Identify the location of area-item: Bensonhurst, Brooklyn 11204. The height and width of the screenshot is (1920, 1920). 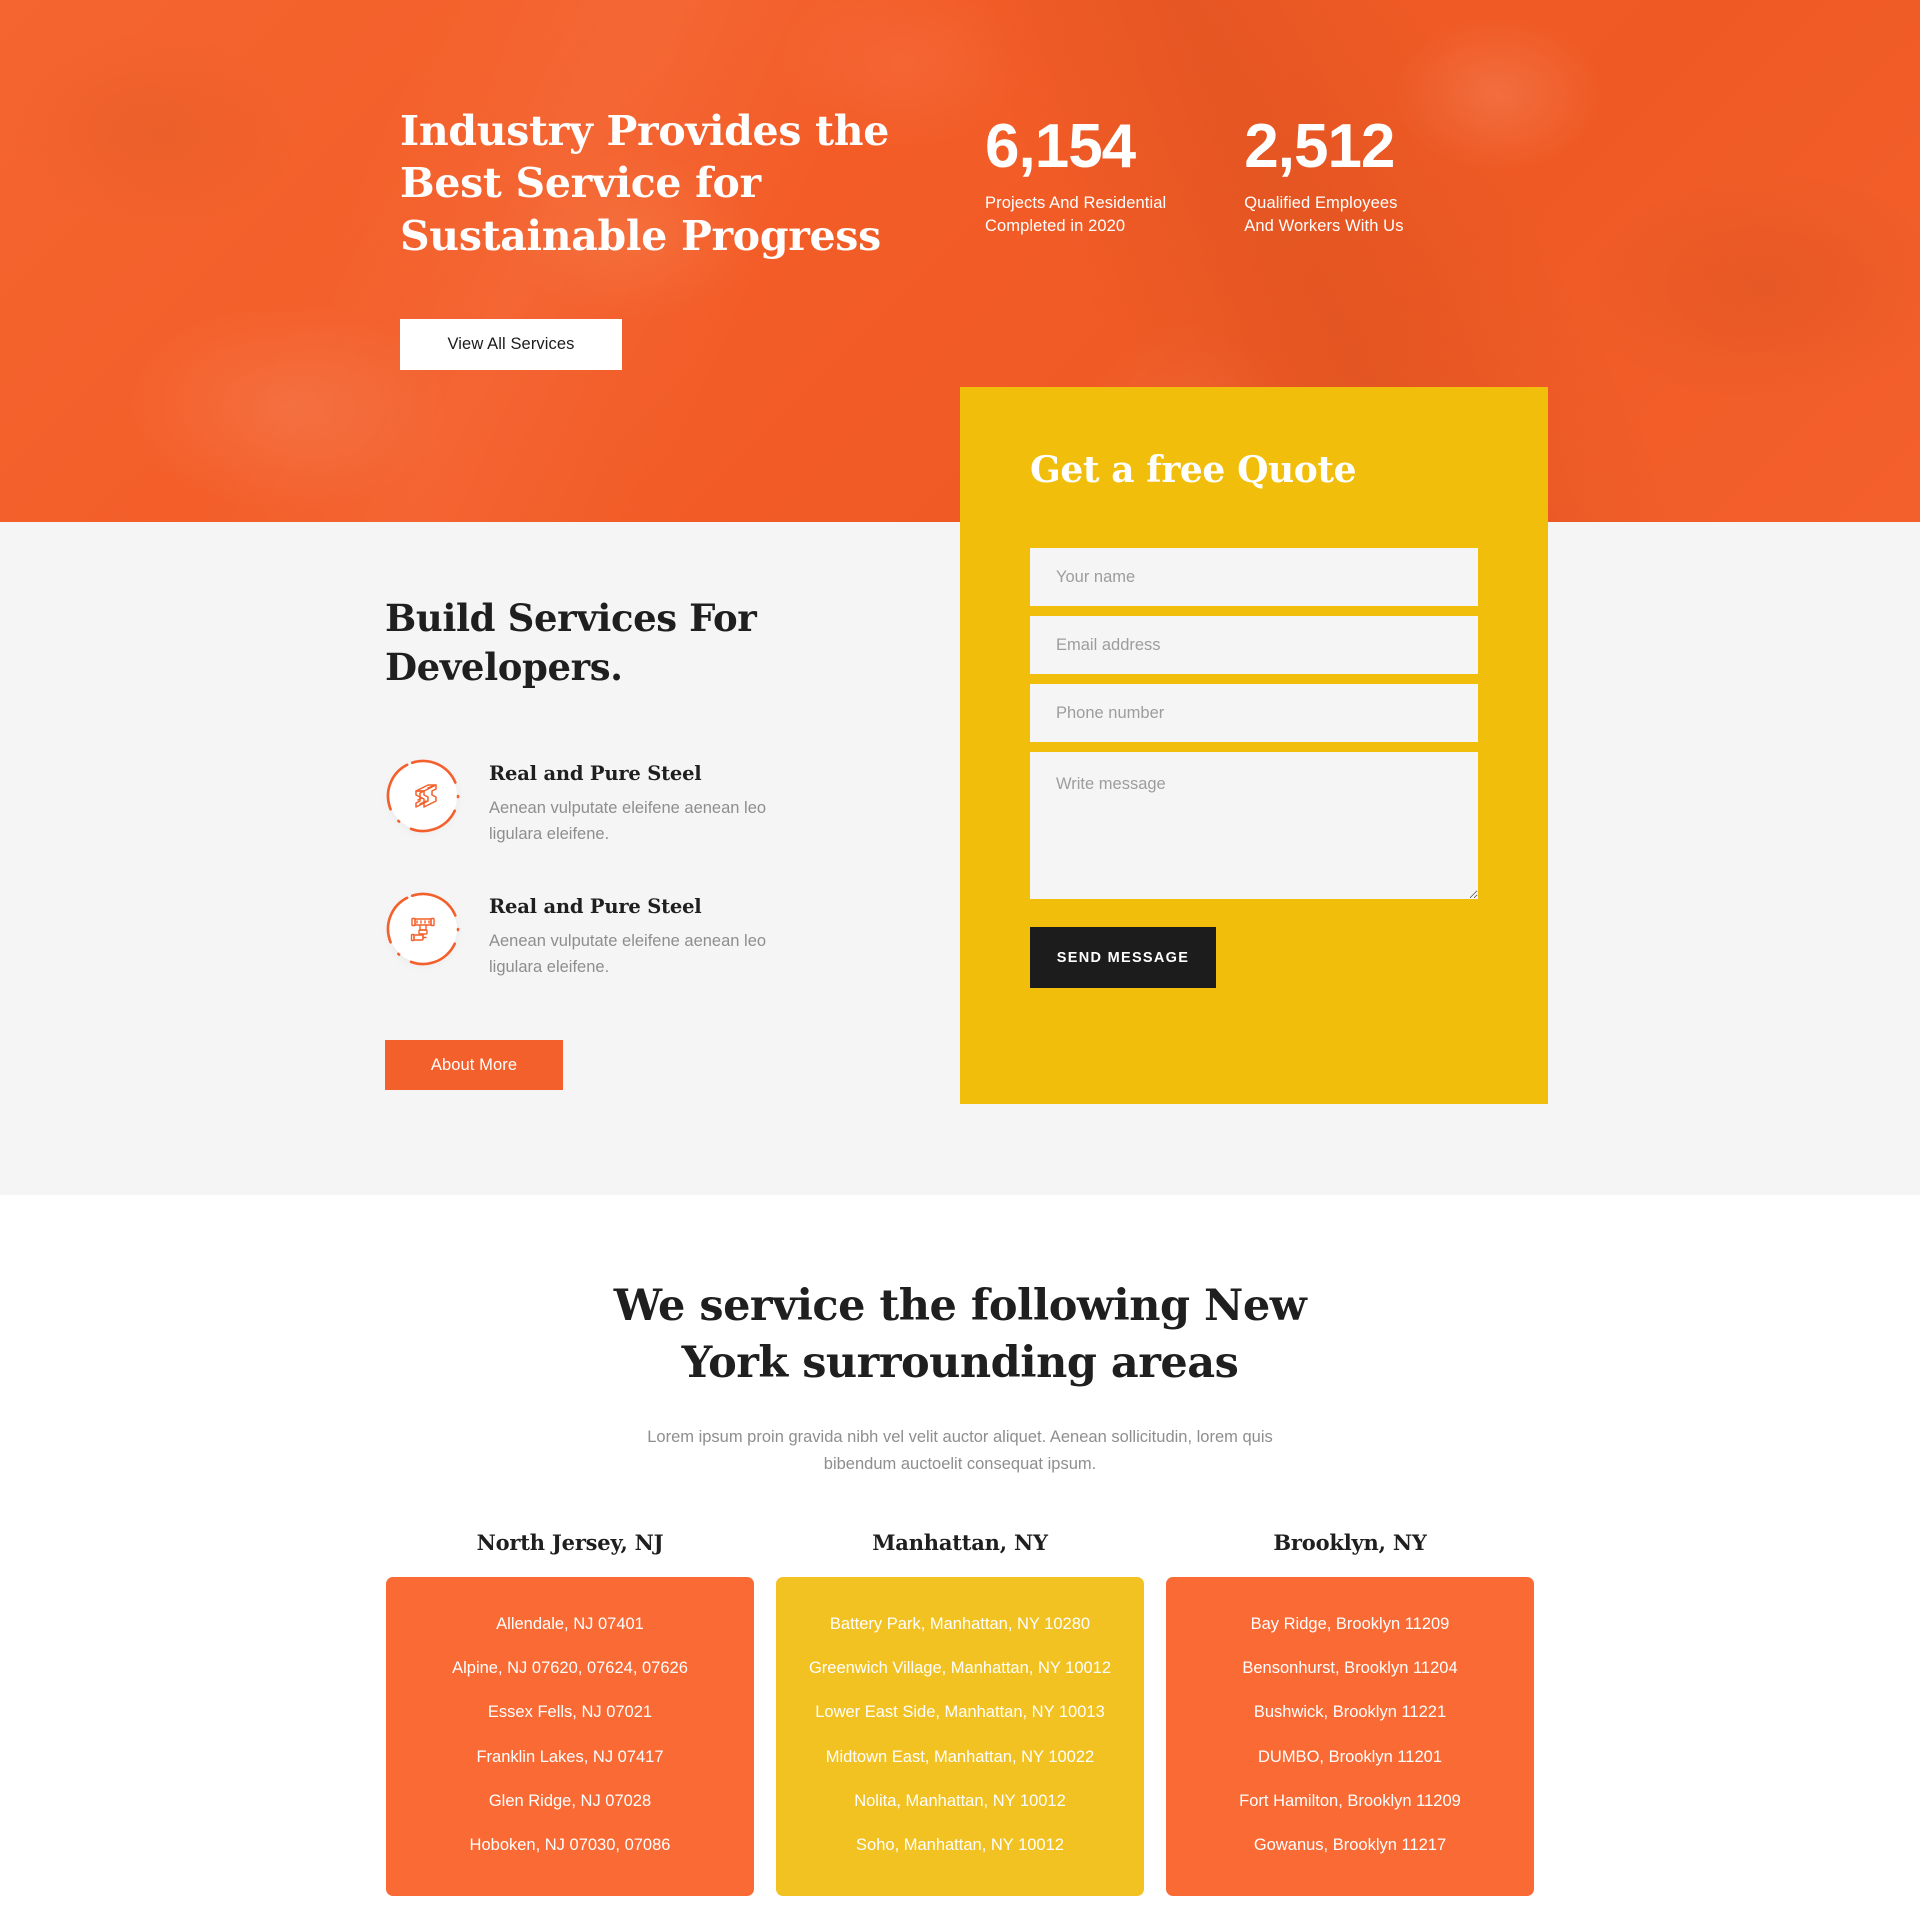
(1350, 1668).